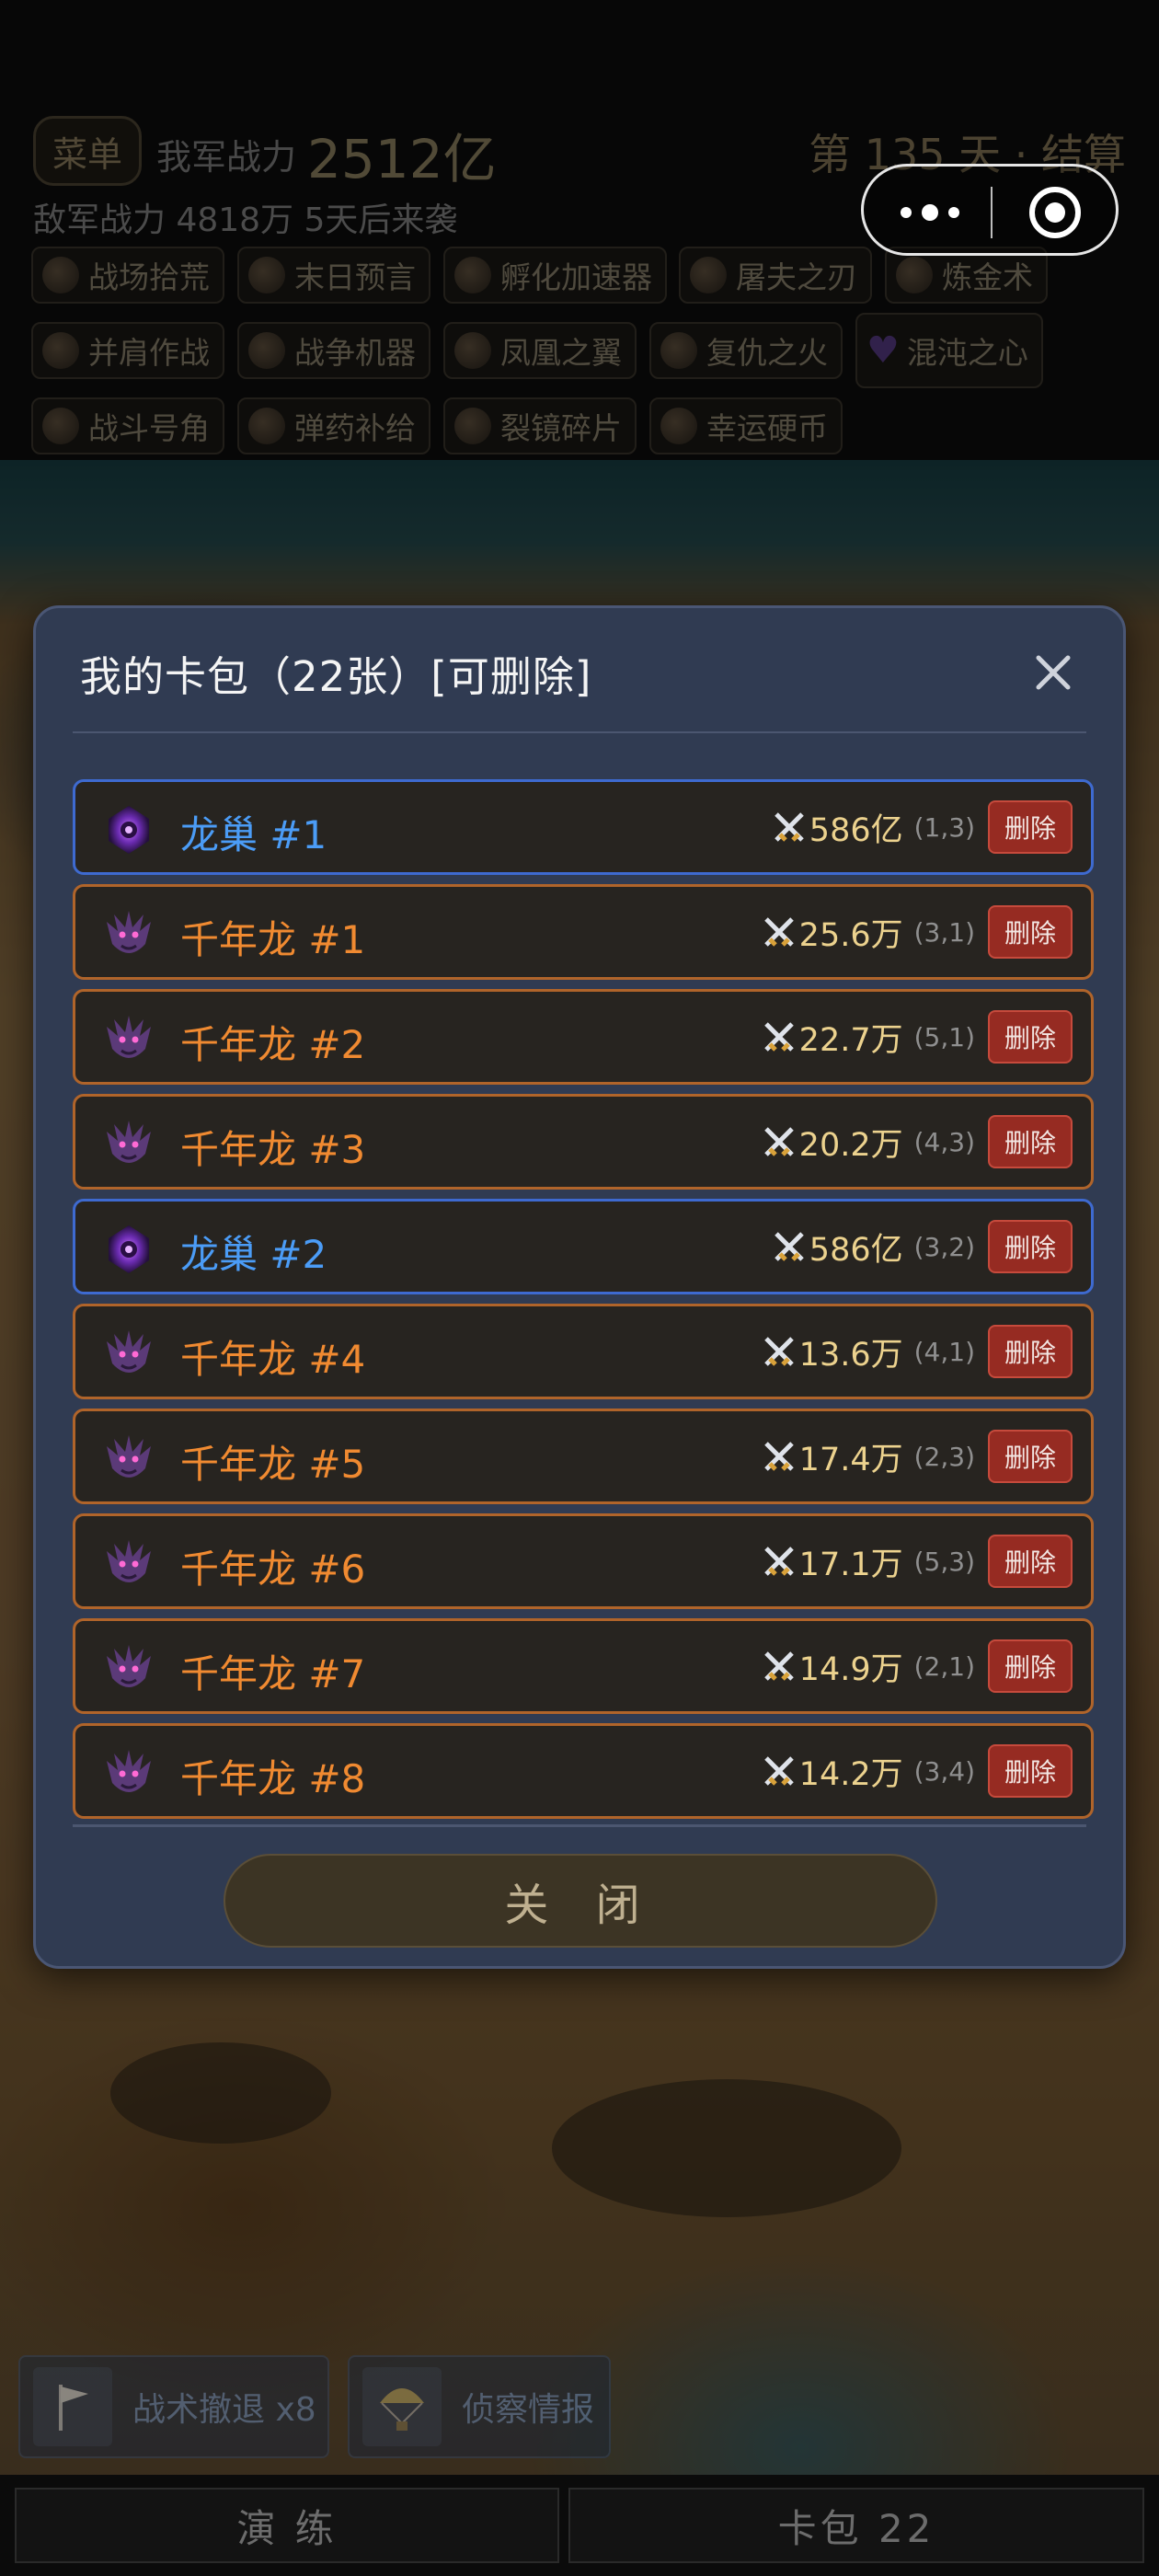 The height and width of the screenshot is (2576, 1159). I want to click on card-stats: 13.6万 (4,1) 删除, so click(917, 1351).